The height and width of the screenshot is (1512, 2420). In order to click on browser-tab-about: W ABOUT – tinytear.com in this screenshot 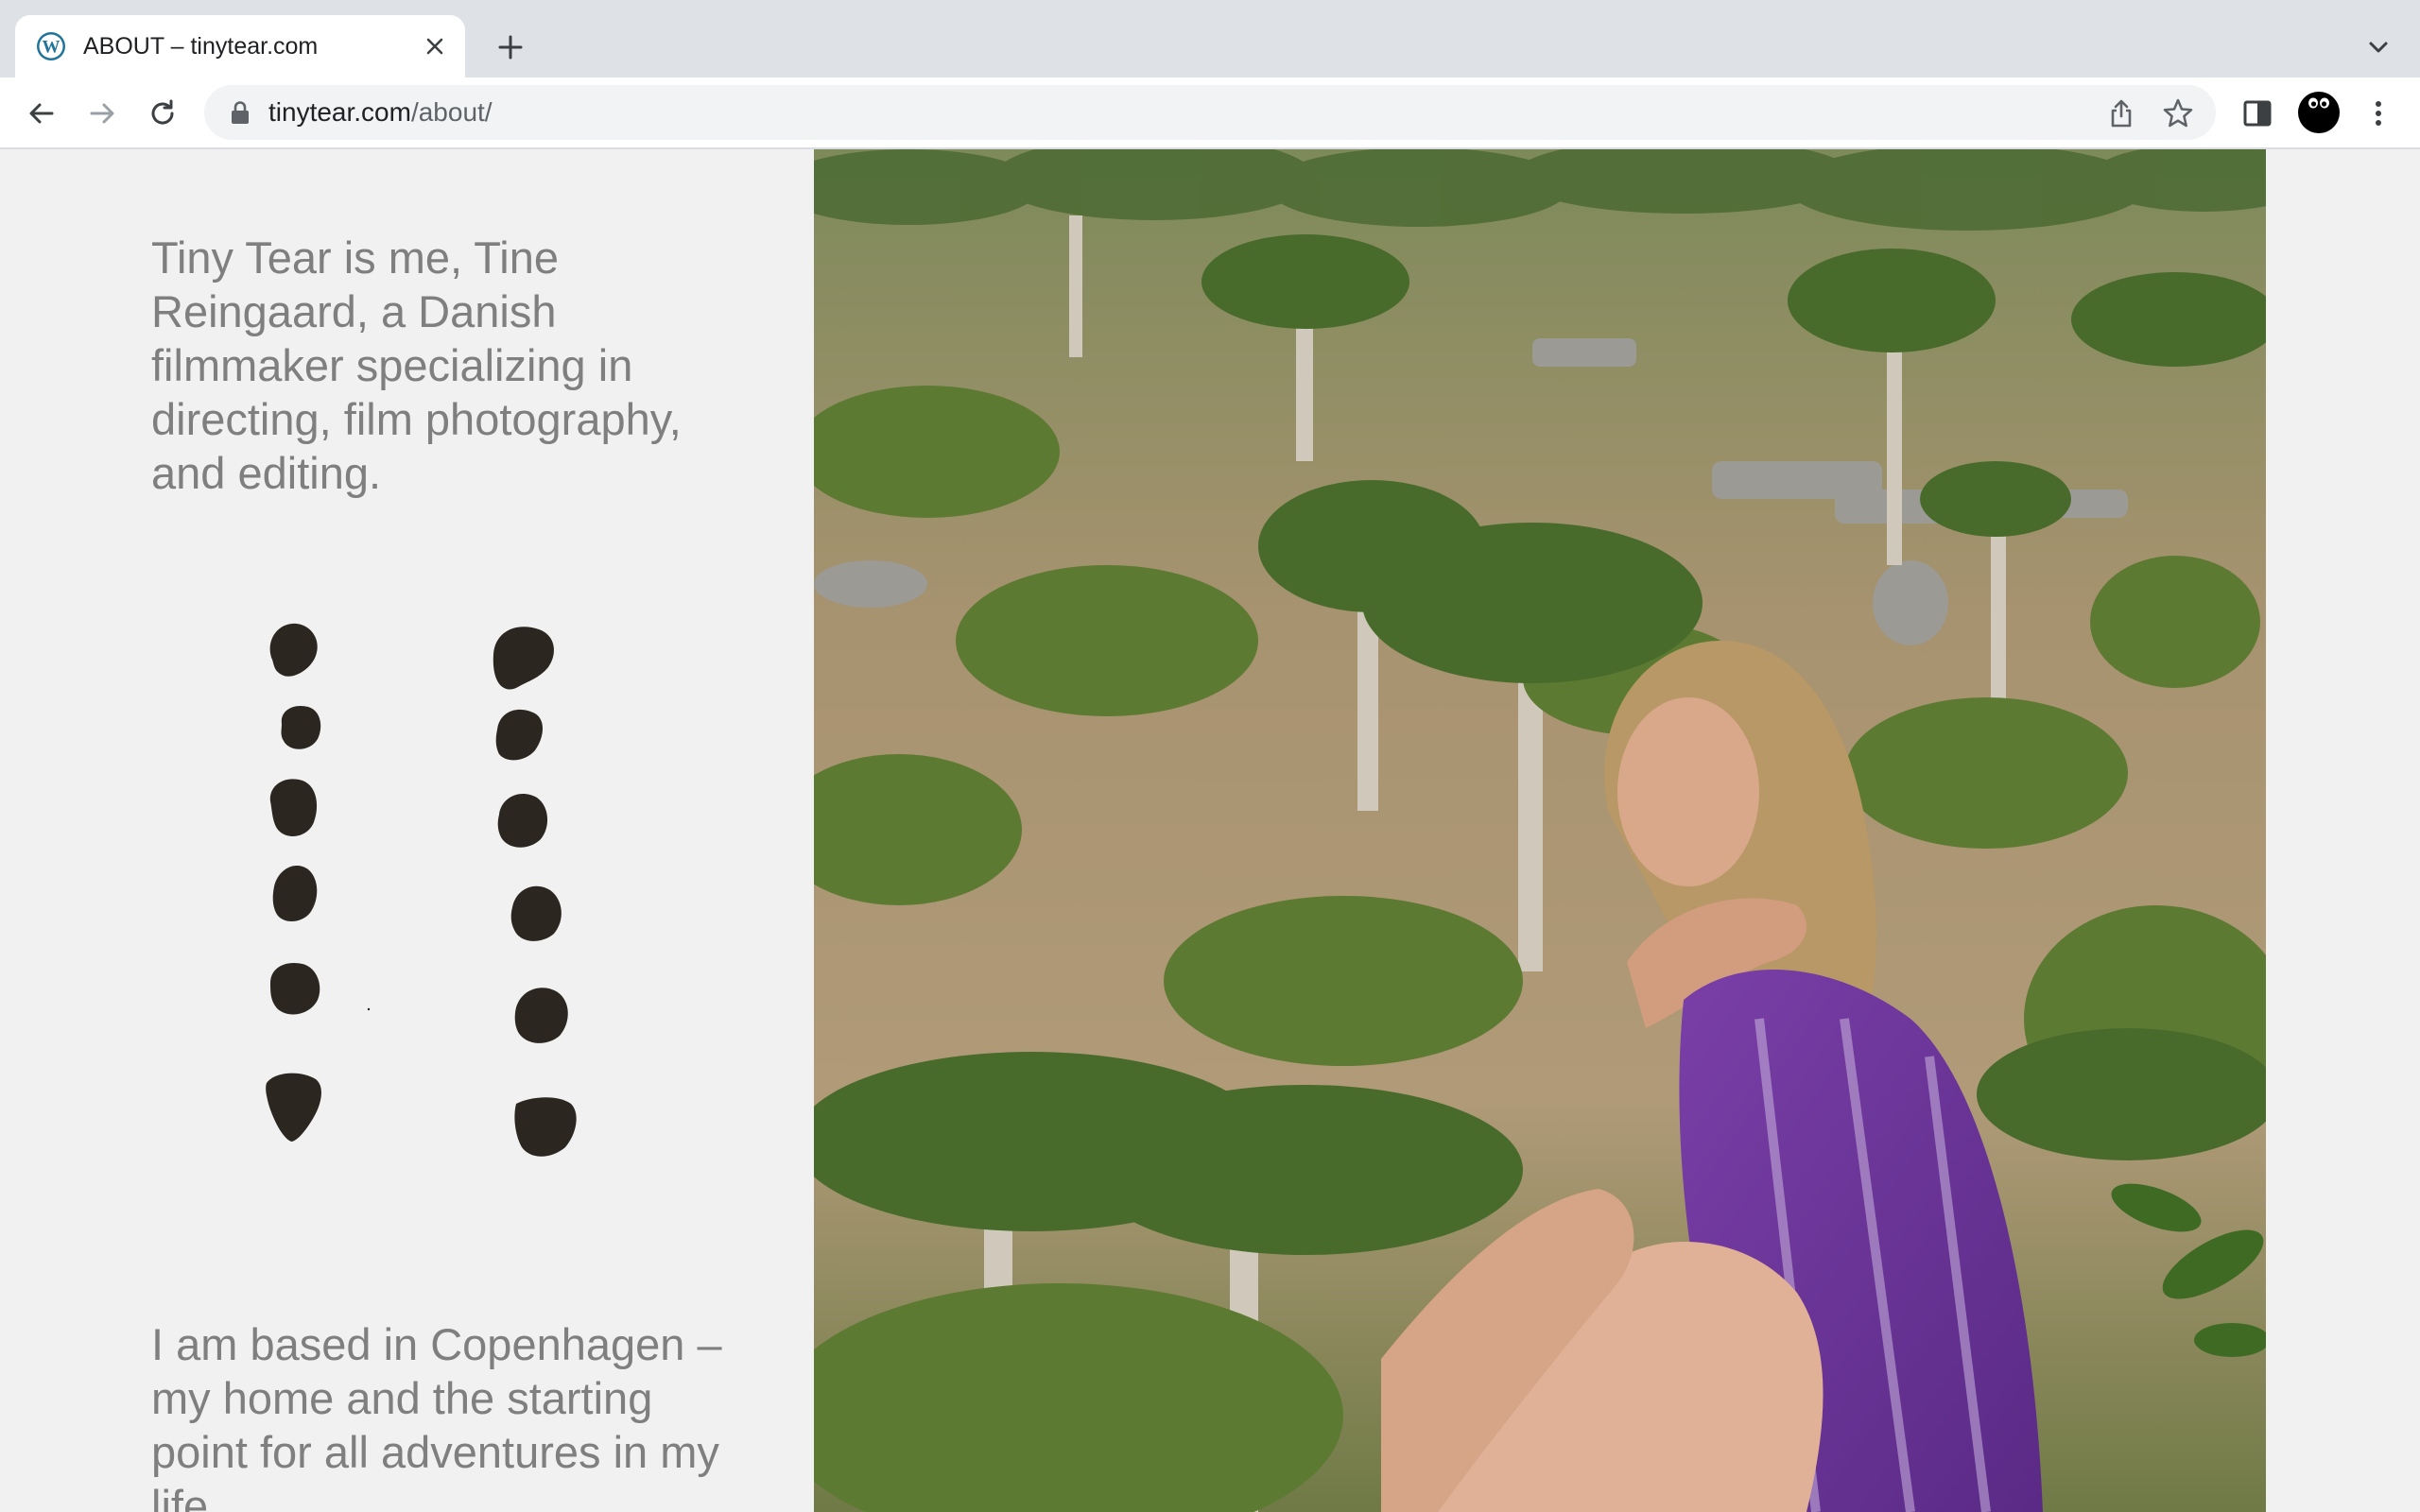, I will do `click(240, 46)`.